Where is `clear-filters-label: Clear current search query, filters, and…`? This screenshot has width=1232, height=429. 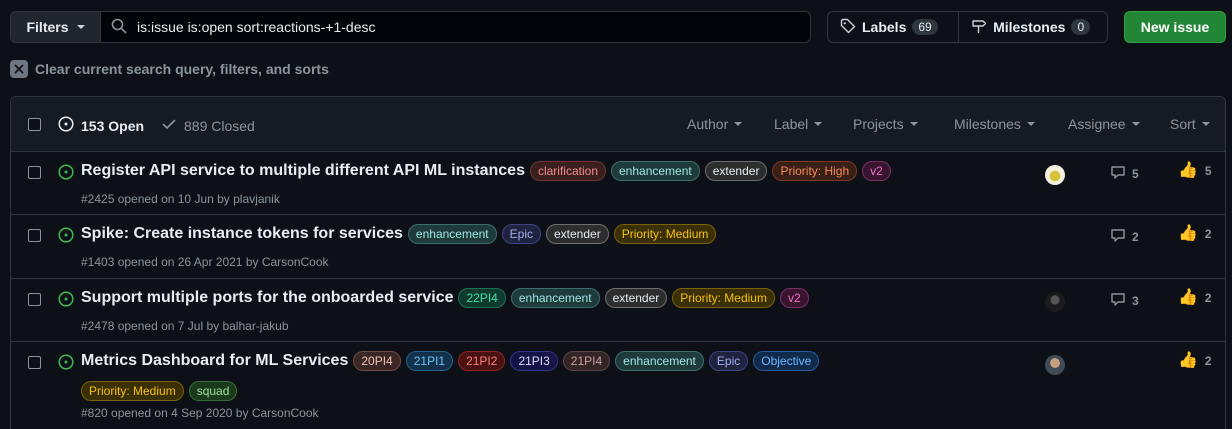 clear-filters-label: Clear current search query, filters, and… is located at coordinates (182, 69).